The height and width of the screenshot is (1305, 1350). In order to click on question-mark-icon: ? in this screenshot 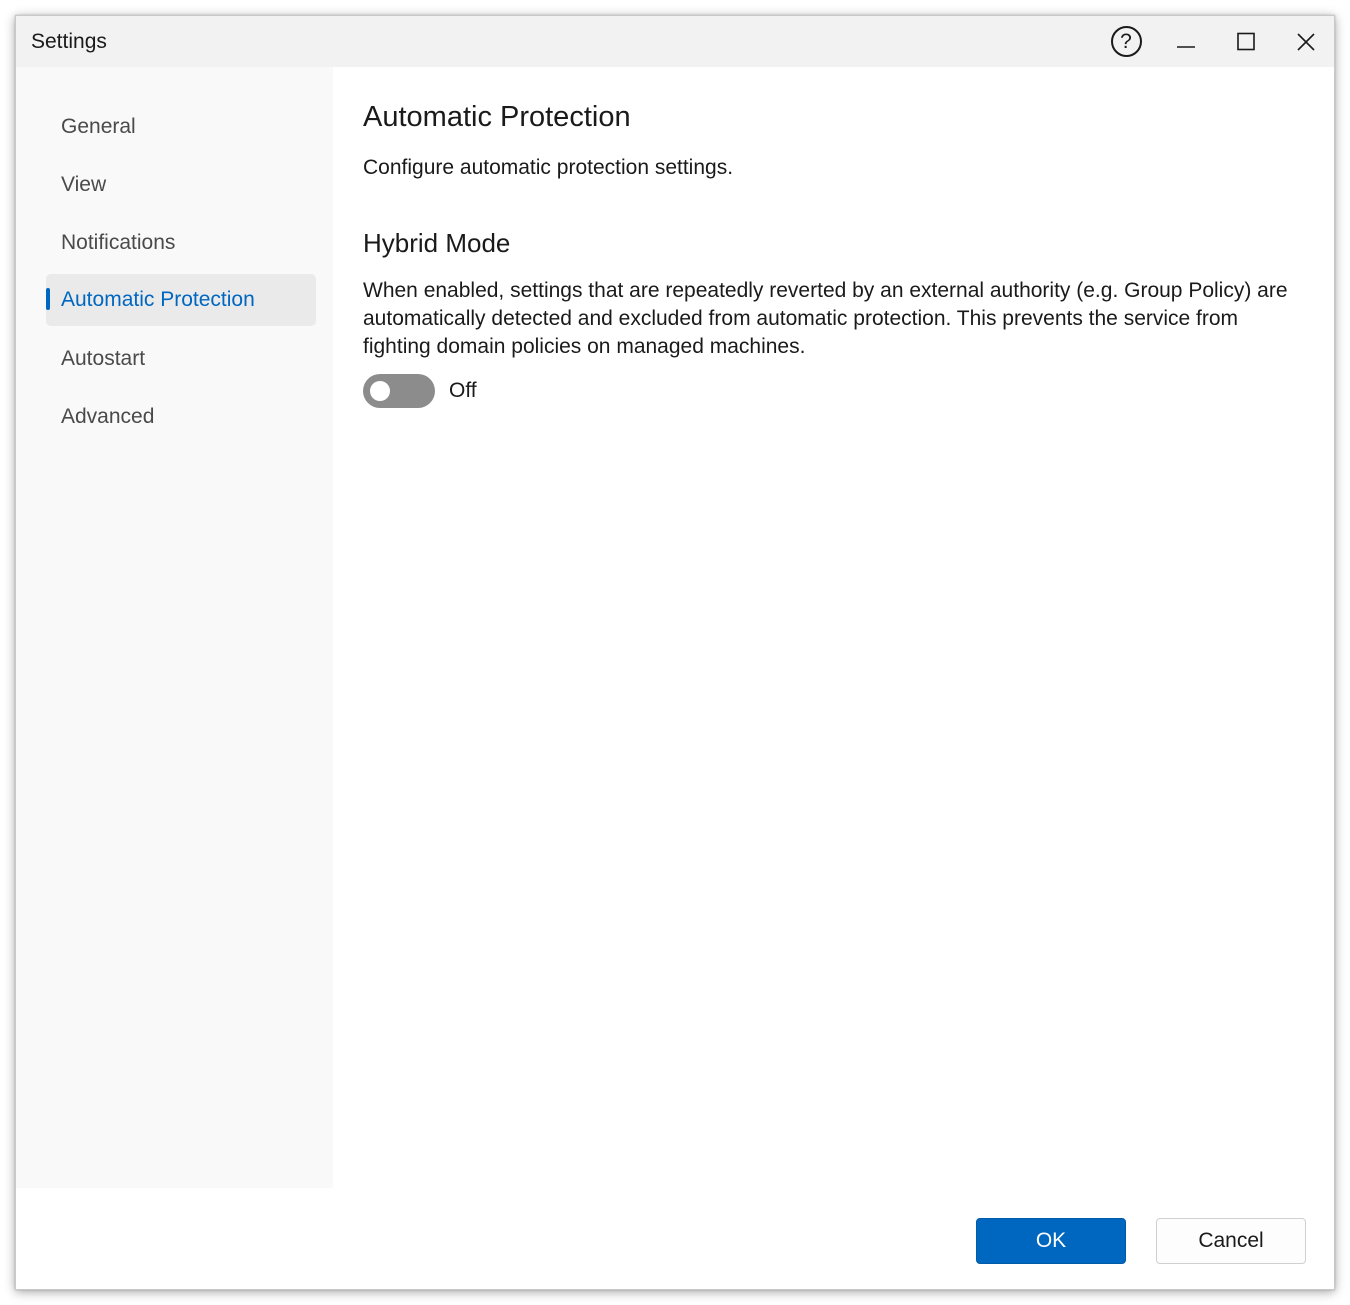, I will do `click(1126, 41)`.